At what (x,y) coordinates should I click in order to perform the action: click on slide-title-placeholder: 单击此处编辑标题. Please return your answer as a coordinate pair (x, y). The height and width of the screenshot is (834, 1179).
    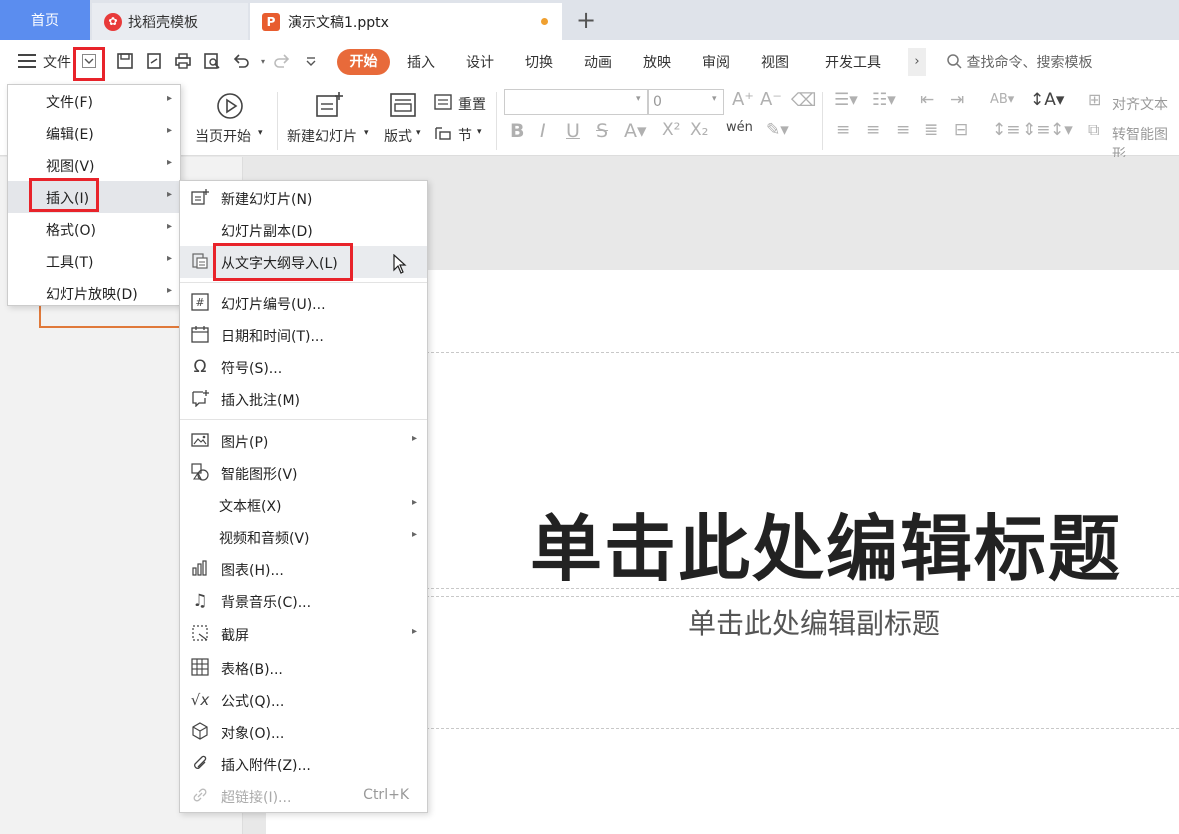
    Looking at the image, I should click on (802, 542).